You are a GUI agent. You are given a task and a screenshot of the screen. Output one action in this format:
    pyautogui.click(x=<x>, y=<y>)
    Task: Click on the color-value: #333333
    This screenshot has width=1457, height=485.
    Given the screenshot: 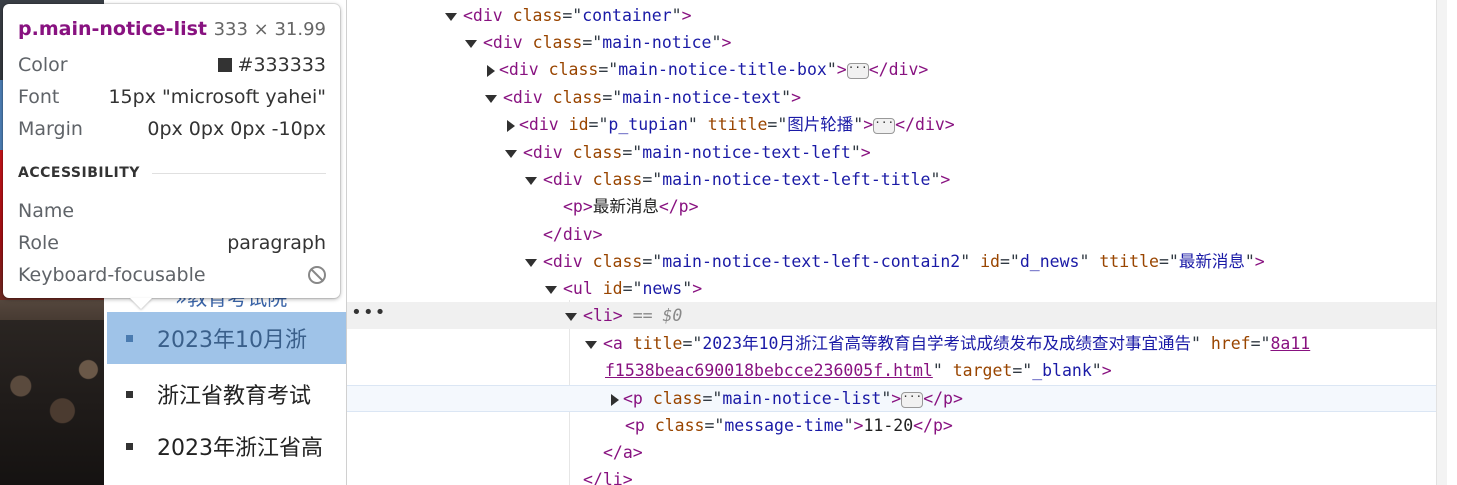 What is the action you would take?
    pyautogui.click(x=281, y=65)
    